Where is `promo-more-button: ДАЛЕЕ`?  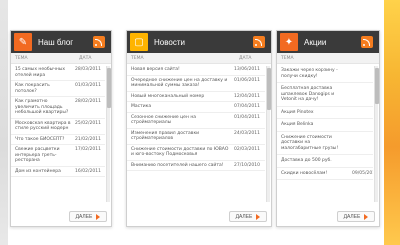
promo-more-button: ДАЛЕЕ is located at coordinates (356, 216).